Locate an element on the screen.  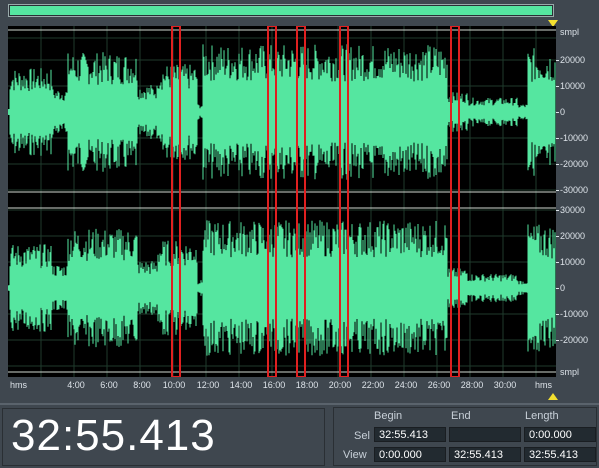
time-tick-label: 24:00 is located at coordinates (406, 385).